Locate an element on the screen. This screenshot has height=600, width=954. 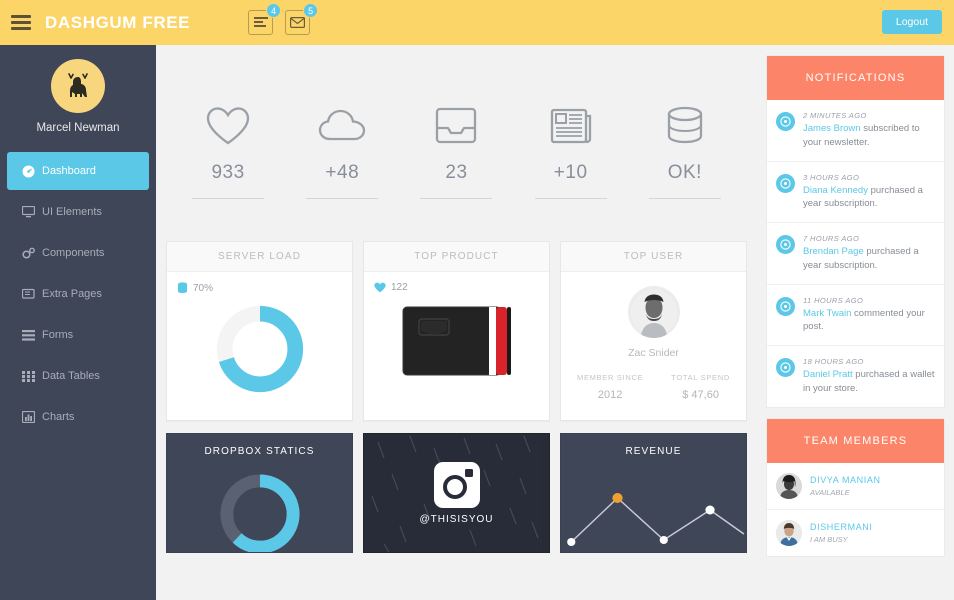
team-member-name: Dishermani is located at coordinates (841, 526).